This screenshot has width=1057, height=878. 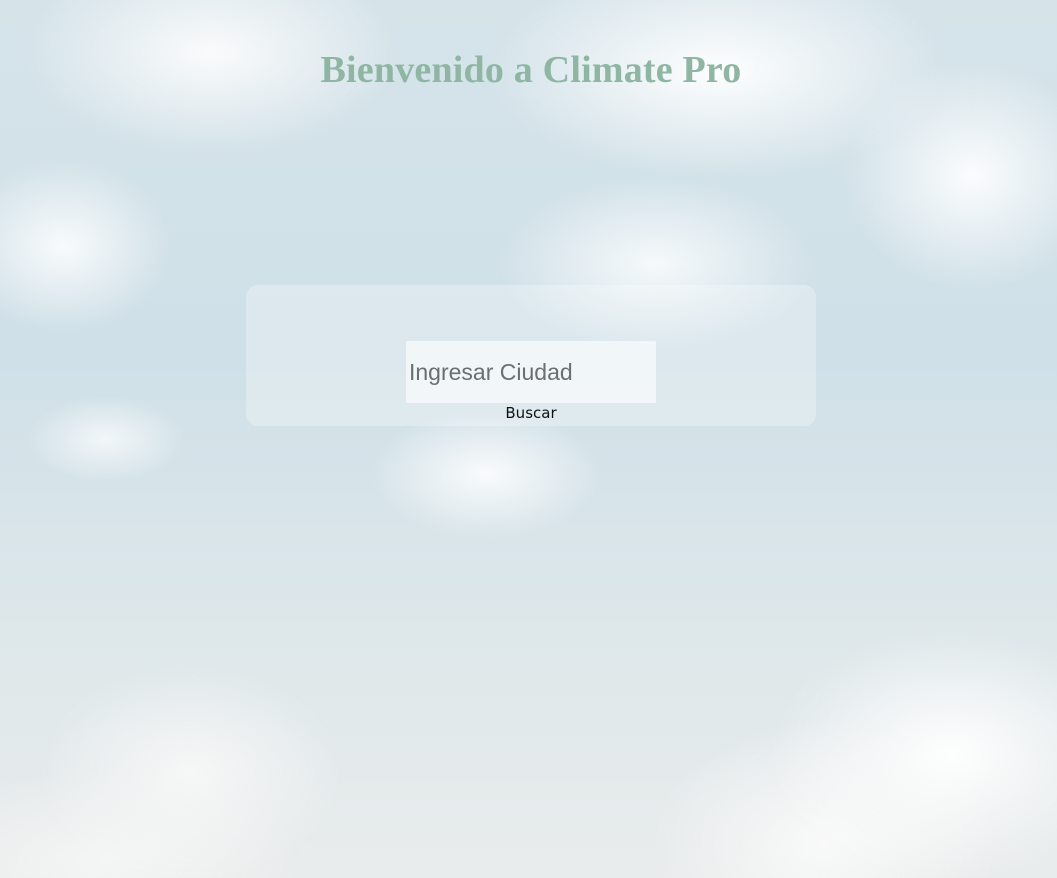 What do you see at coordinates (531, 413) in the screenshot?
I see `search-button: Buscar` at bounding box center [531, 413].